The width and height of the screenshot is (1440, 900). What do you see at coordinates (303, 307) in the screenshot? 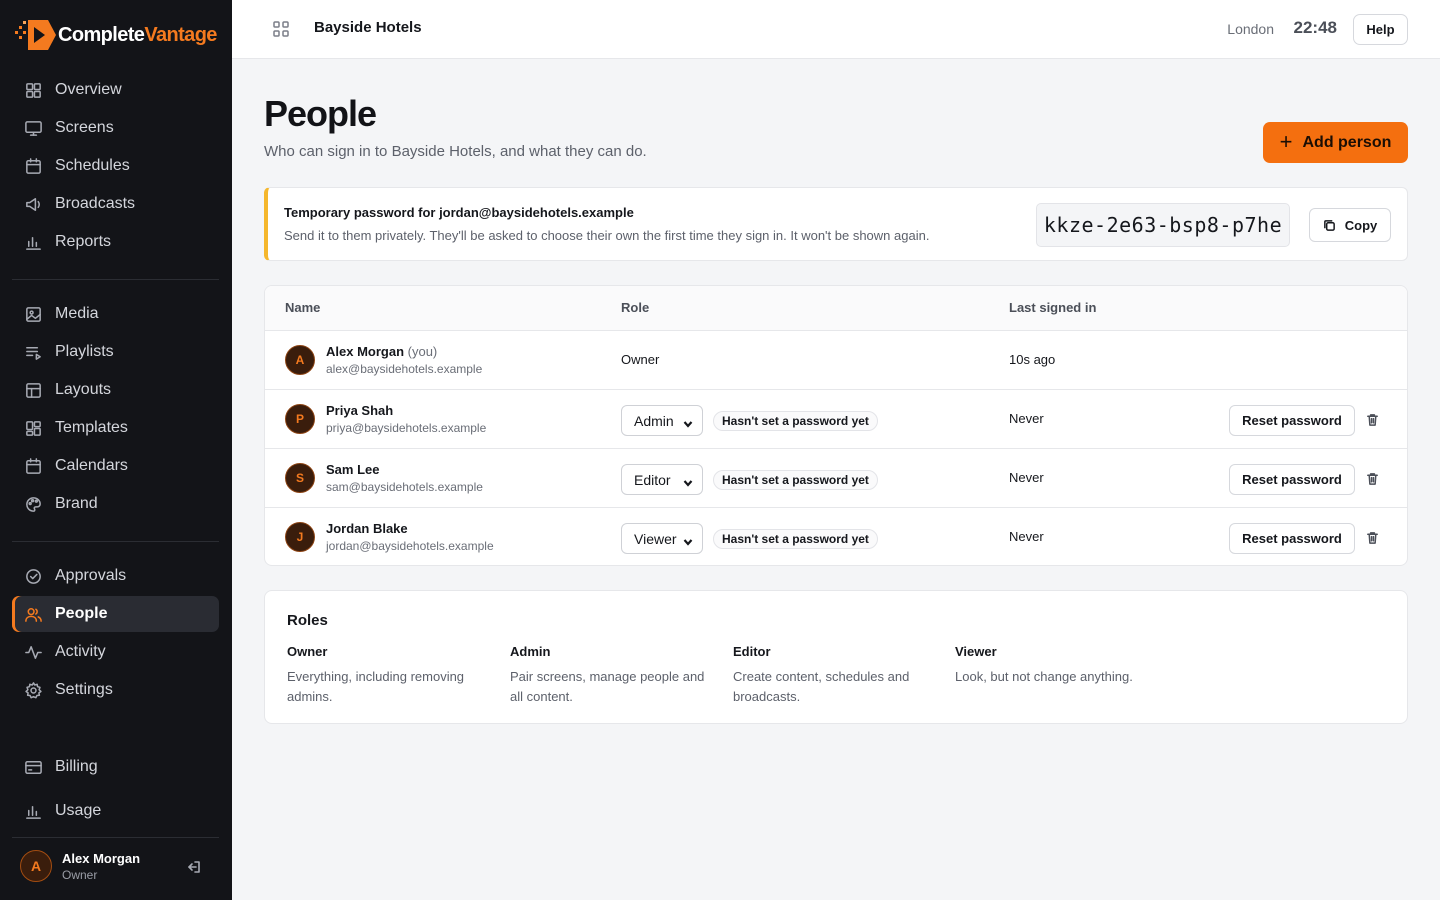
I see `column-header-name: Name` at bounding box center [303, 307].